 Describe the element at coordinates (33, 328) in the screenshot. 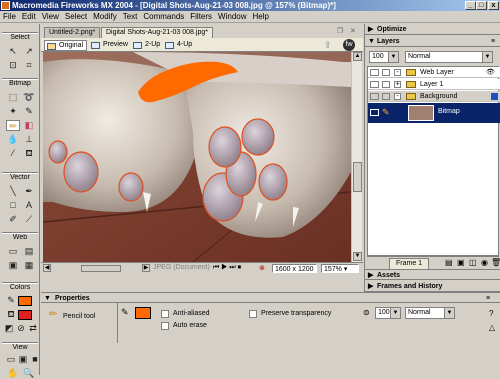

I see `swap-colors-icon: ⇄` at that location.